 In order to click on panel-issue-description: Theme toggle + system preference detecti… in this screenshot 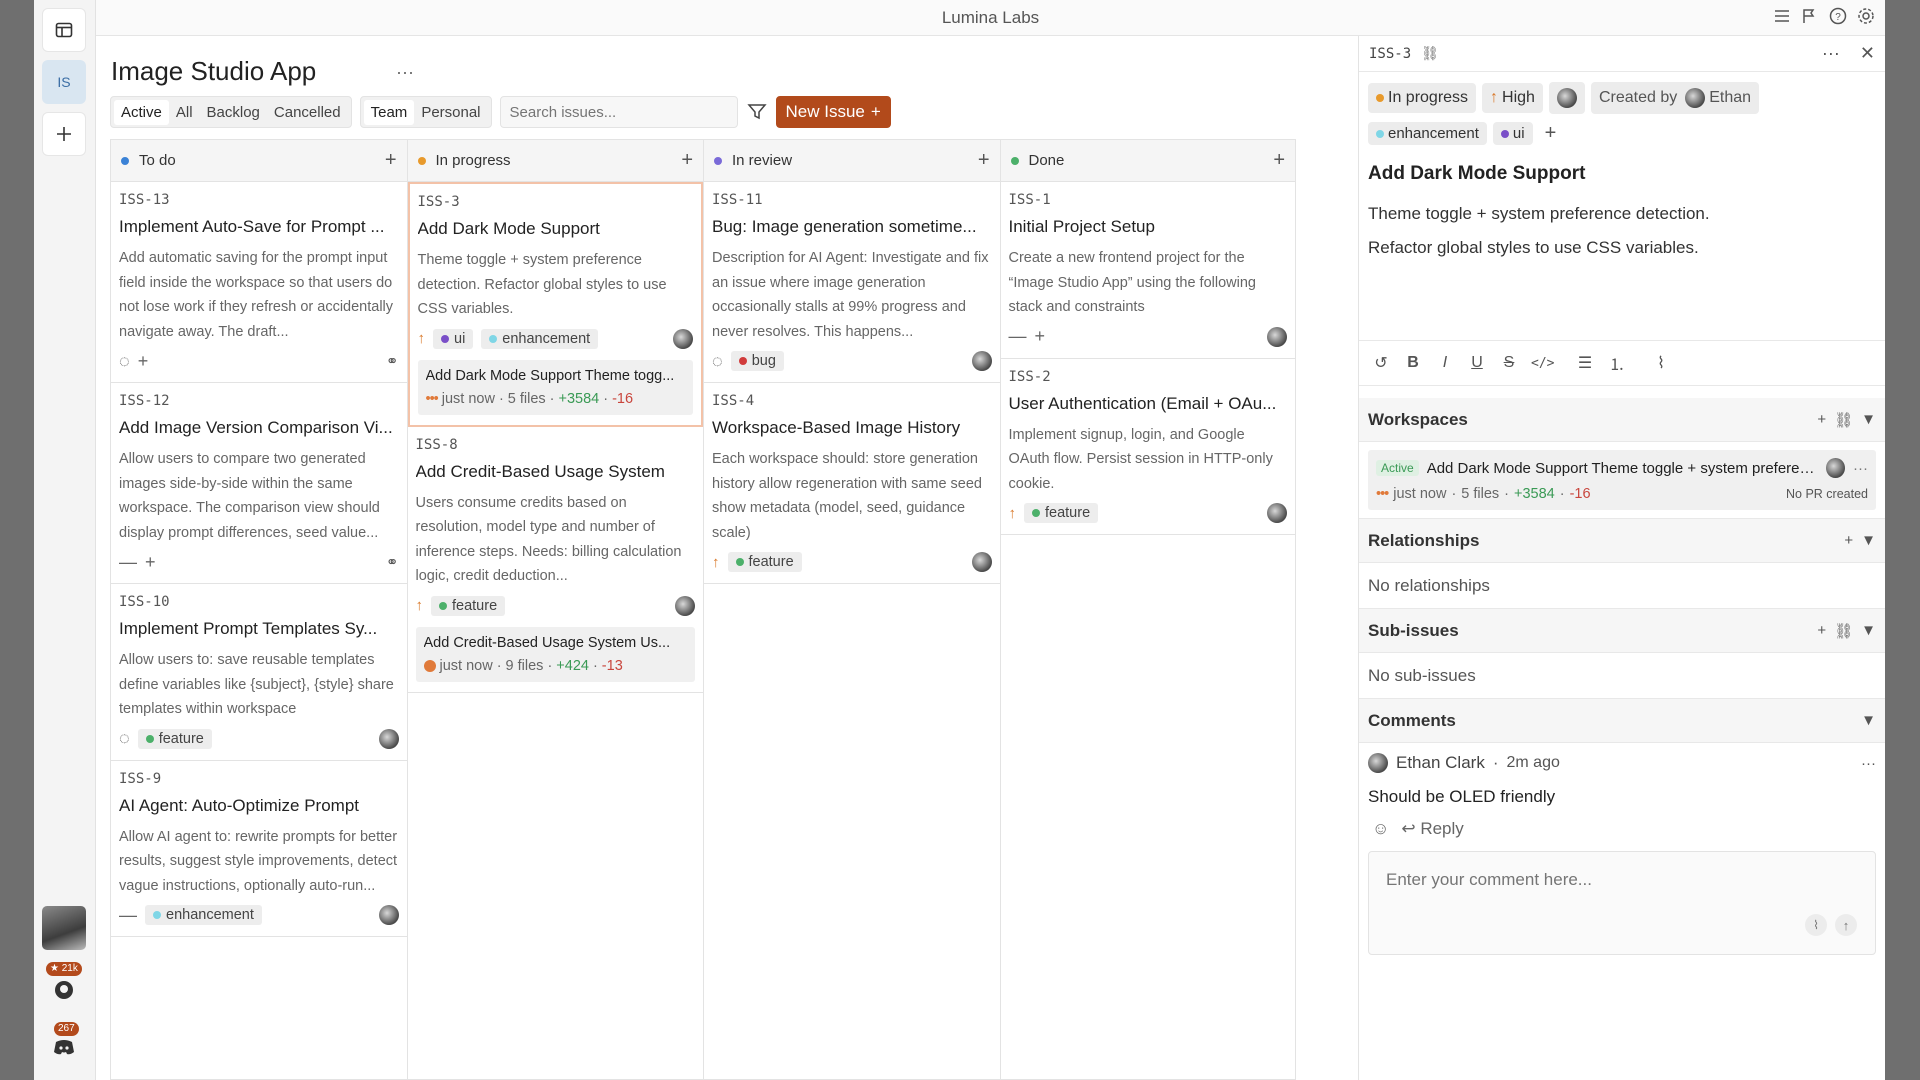, I will do `click(1622, 225)`.